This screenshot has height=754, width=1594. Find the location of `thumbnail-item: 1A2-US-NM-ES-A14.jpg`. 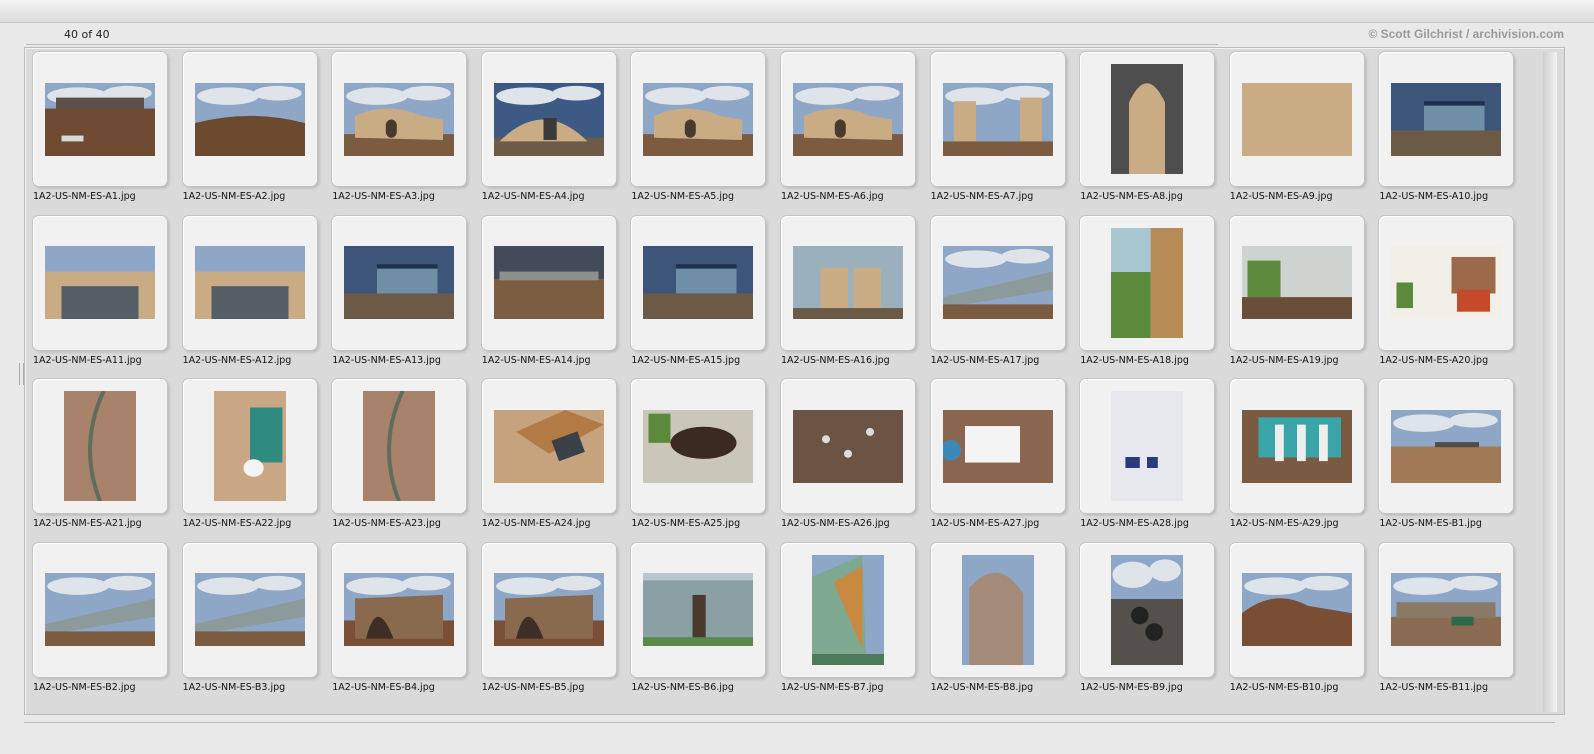

thumbnail-item: 1A2-US-NM-ES-A14.jpg is located at coordinates (545, 292).